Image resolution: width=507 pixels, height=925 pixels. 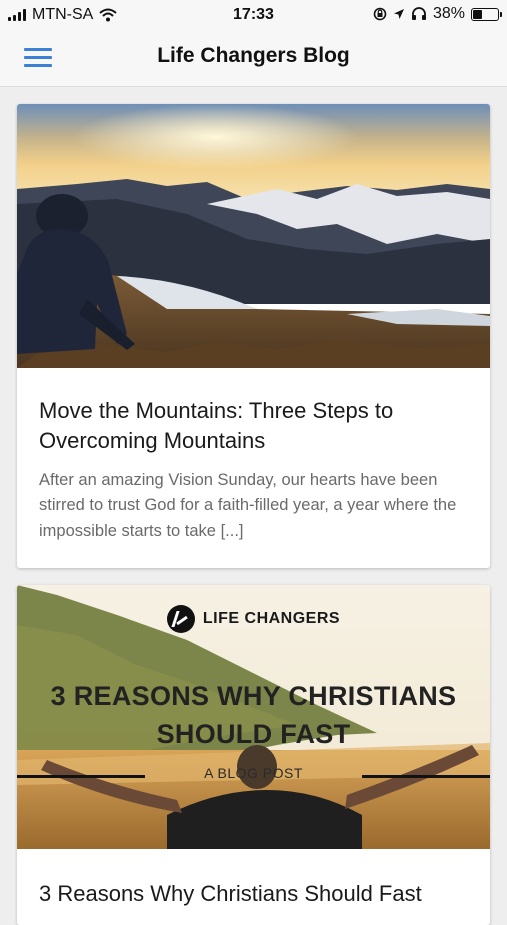 I want to click on lock-rotation-icon, so click(x=380, y=14).